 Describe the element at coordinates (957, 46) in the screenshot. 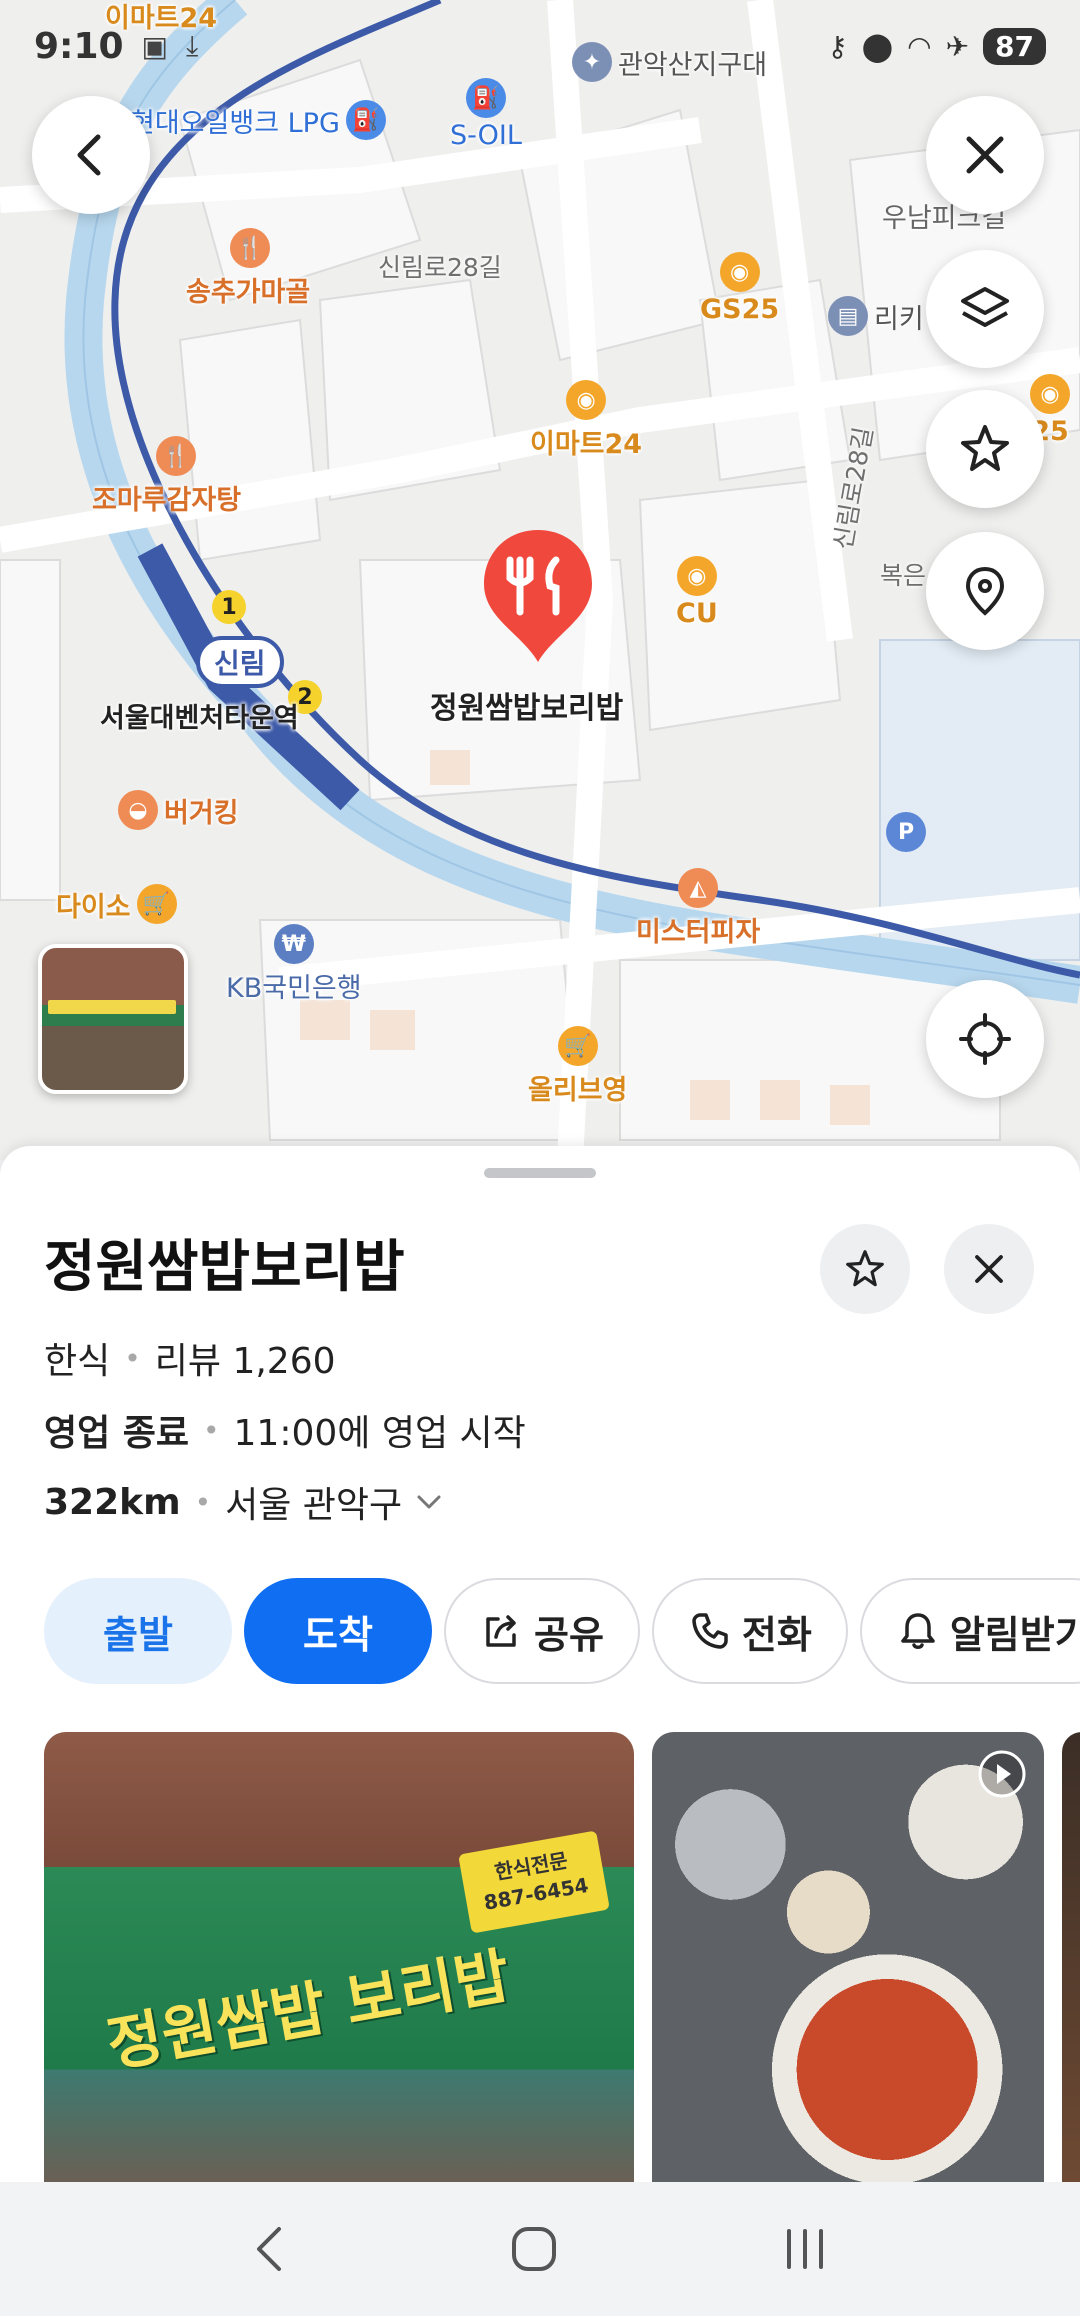

I see `airplane-icon: ✈` at that location.